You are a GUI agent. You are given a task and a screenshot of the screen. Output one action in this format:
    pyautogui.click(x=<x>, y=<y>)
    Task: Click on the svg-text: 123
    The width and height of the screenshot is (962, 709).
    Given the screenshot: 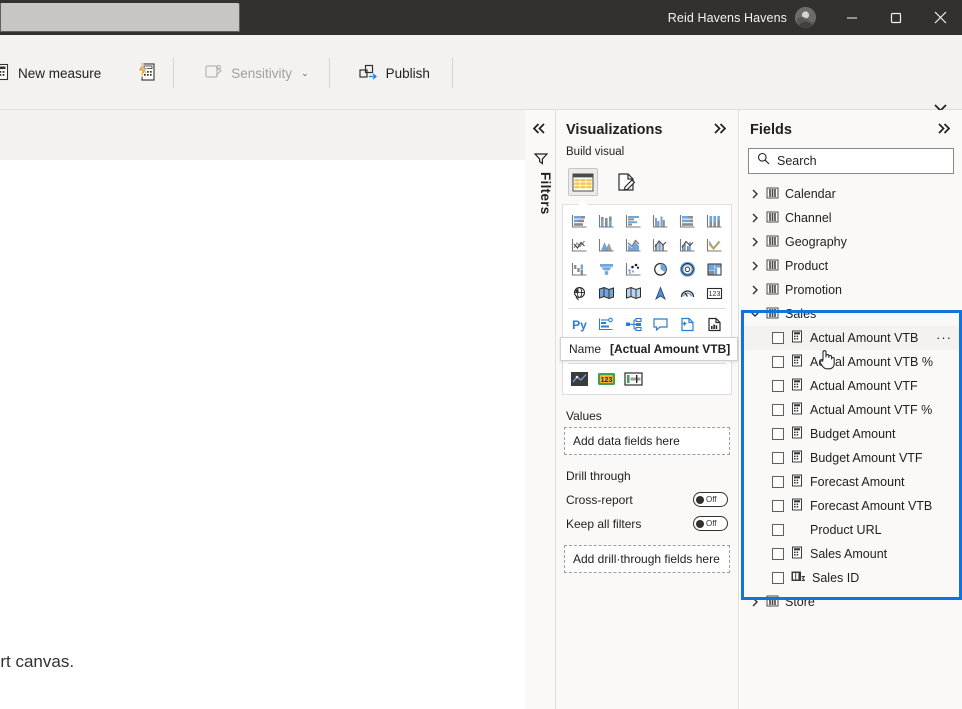 What is the action you would take?
    pyautogui.click(x=607, y=380)
    